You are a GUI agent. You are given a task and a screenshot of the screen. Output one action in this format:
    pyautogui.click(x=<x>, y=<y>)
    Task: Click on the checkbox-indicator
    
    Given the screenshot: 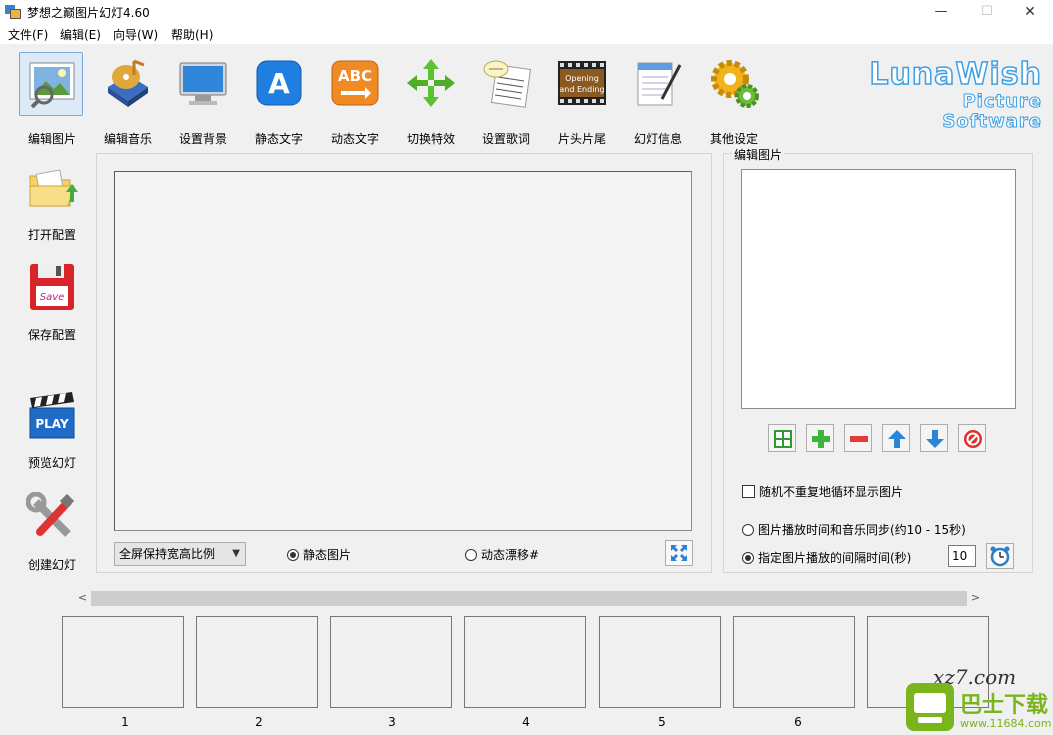 What is the action you would take?
    pyautogui.click(x=748, y=491)
    